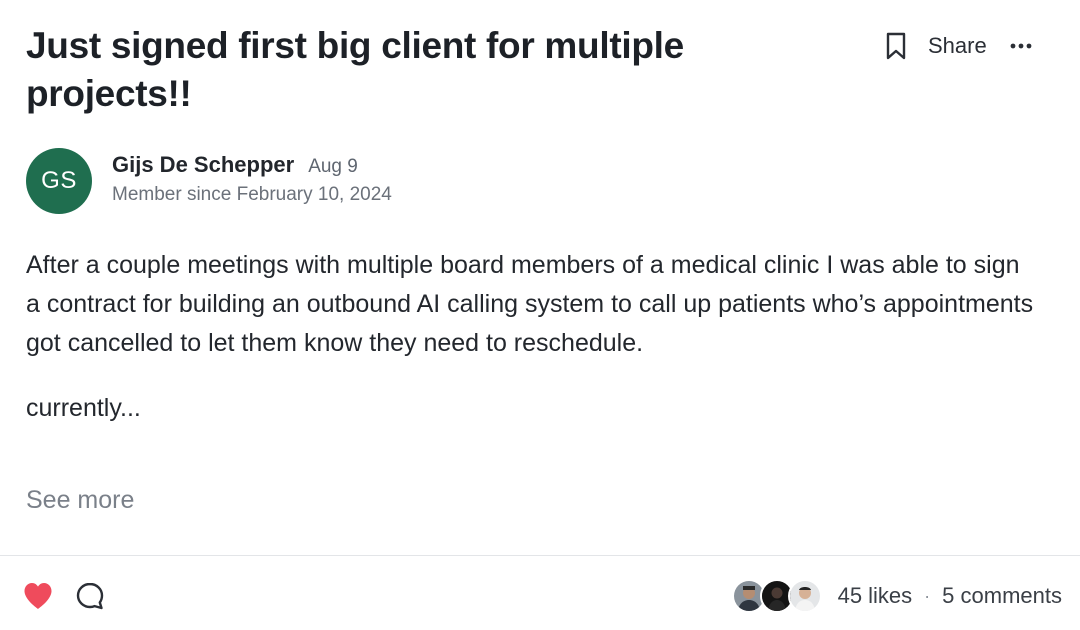 The width and height of the screenshot is (1080, 630). Describe the element at coordinates (1002, 596) in the screenshot. I see `comments-count: 5 comments` at that location.